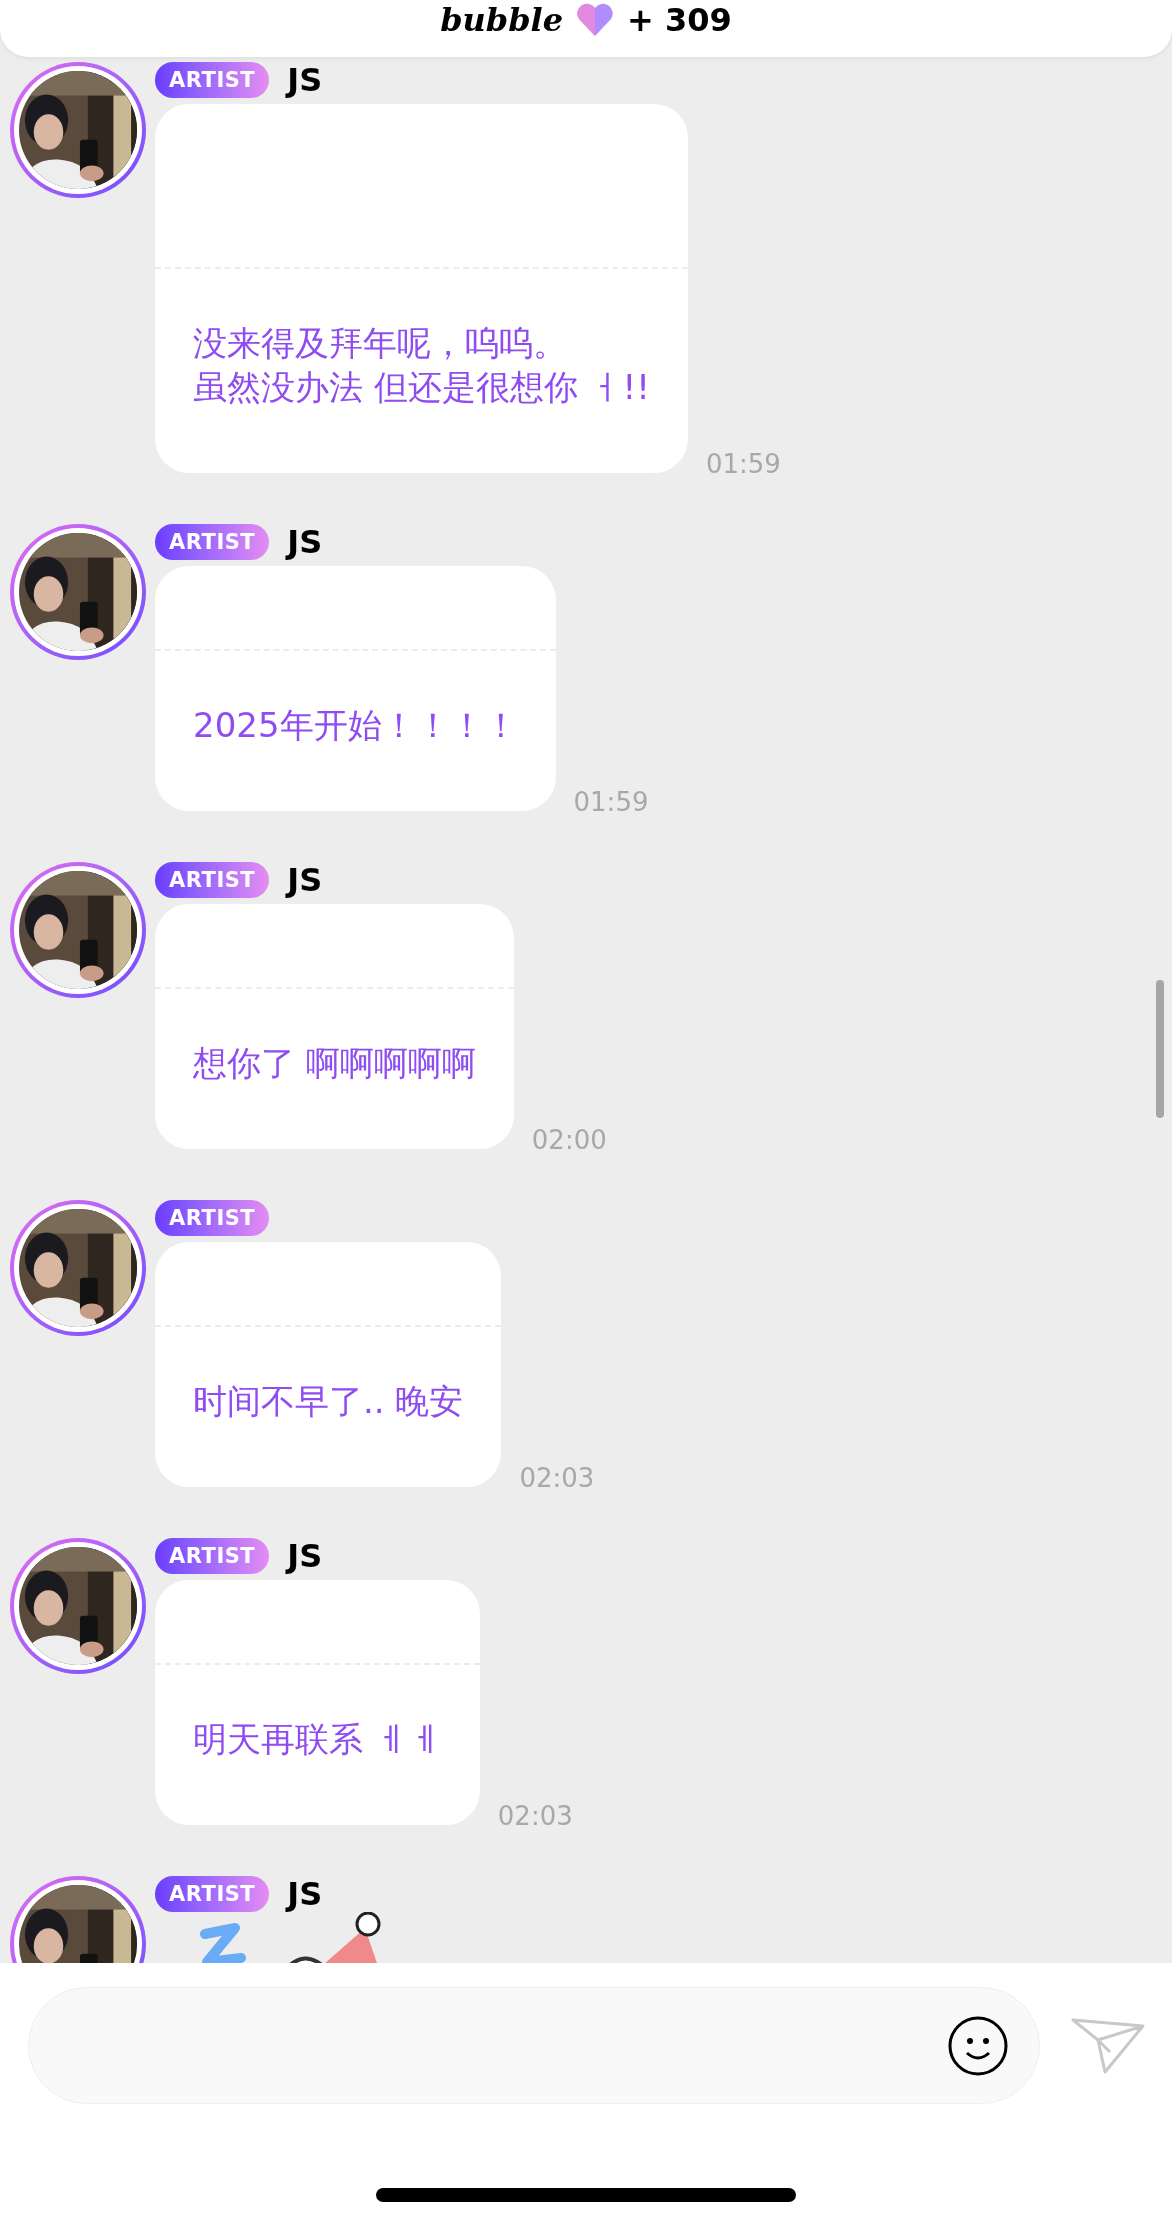  Describe the element at coordinates (421, 387) in the screenshot. I see `message-text-line: 虽然没办法 但还是很想你 ㅓ!!` at that location.